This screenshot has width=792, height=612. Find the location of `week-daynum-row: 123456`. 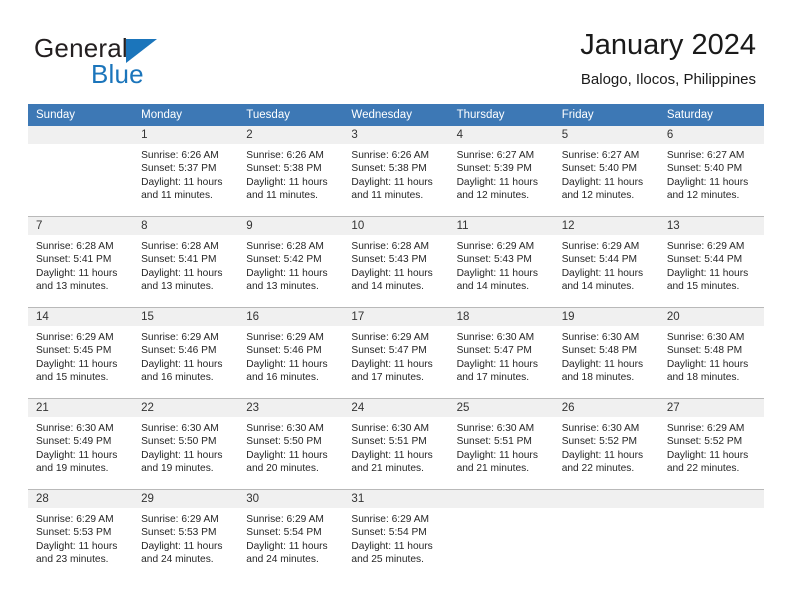

week-daynum-row: 123456 is located at coordinates (396, 135).